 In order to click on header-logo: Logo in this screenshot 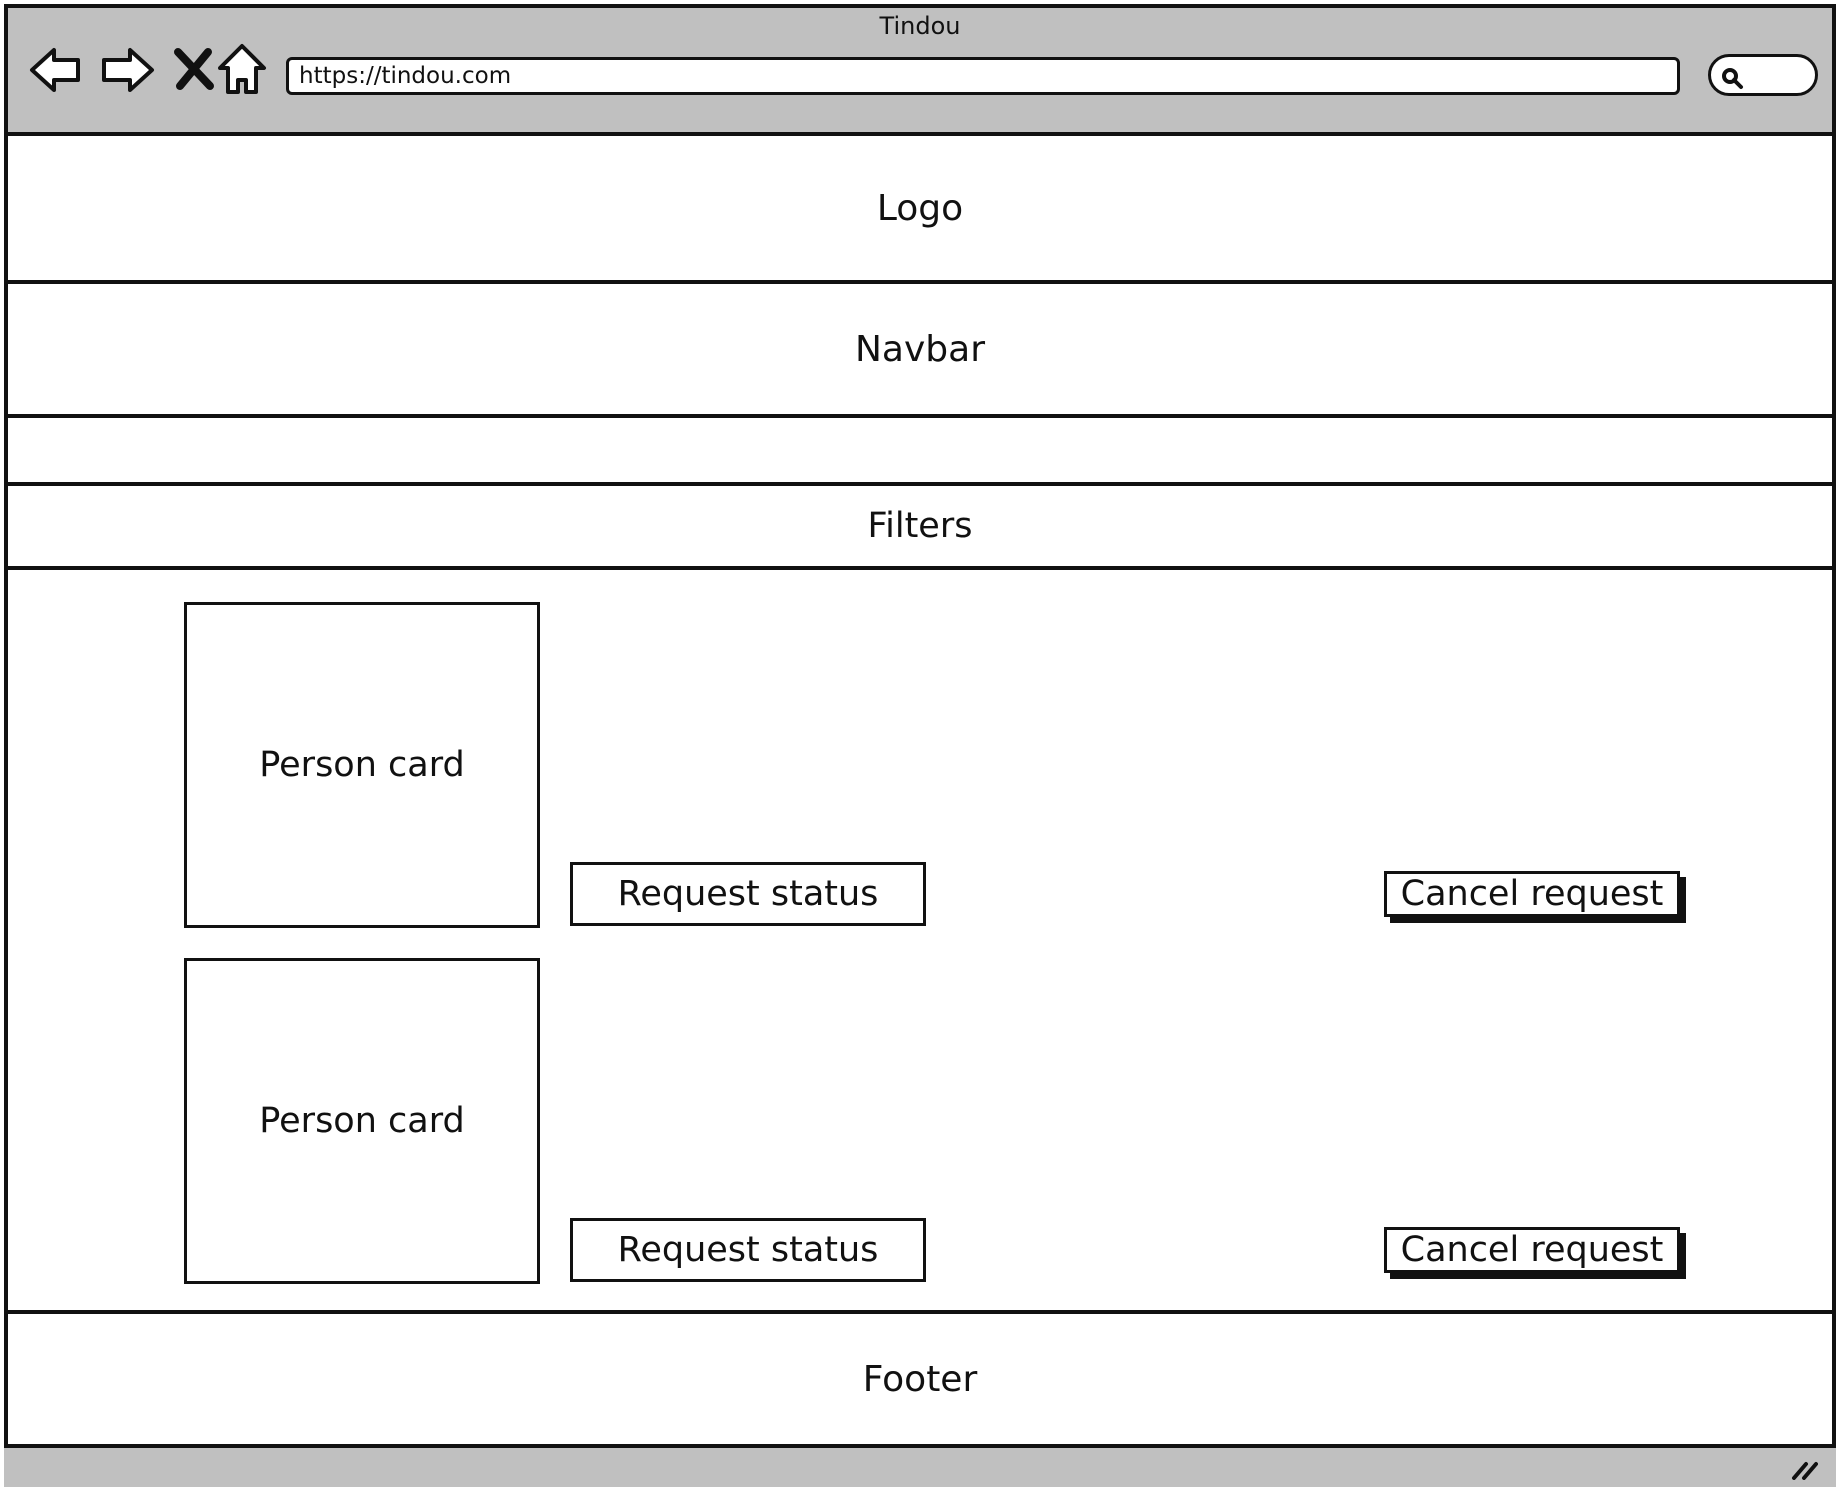, I will do `click(920, 210)`.